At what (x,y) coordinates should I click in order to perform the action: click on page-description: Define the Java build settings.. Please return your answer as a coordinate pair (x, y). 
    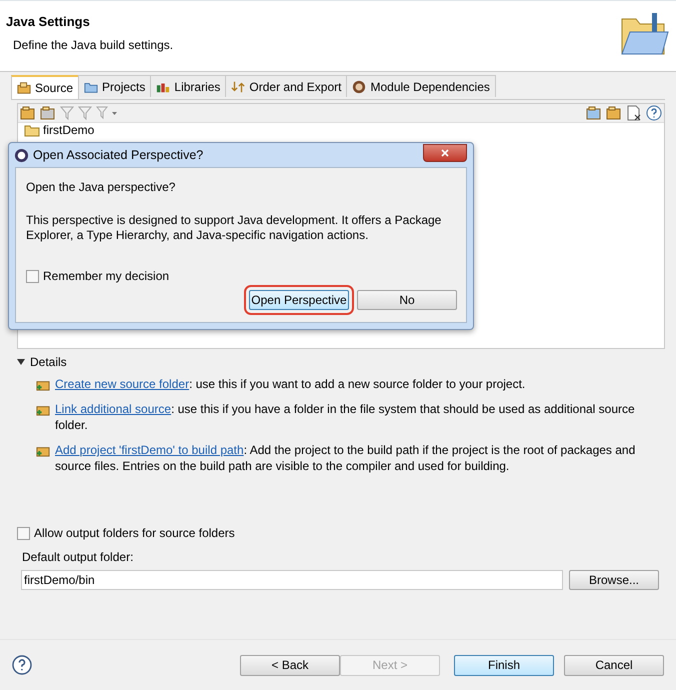
    Looking at the image, I should click on (93, 45).